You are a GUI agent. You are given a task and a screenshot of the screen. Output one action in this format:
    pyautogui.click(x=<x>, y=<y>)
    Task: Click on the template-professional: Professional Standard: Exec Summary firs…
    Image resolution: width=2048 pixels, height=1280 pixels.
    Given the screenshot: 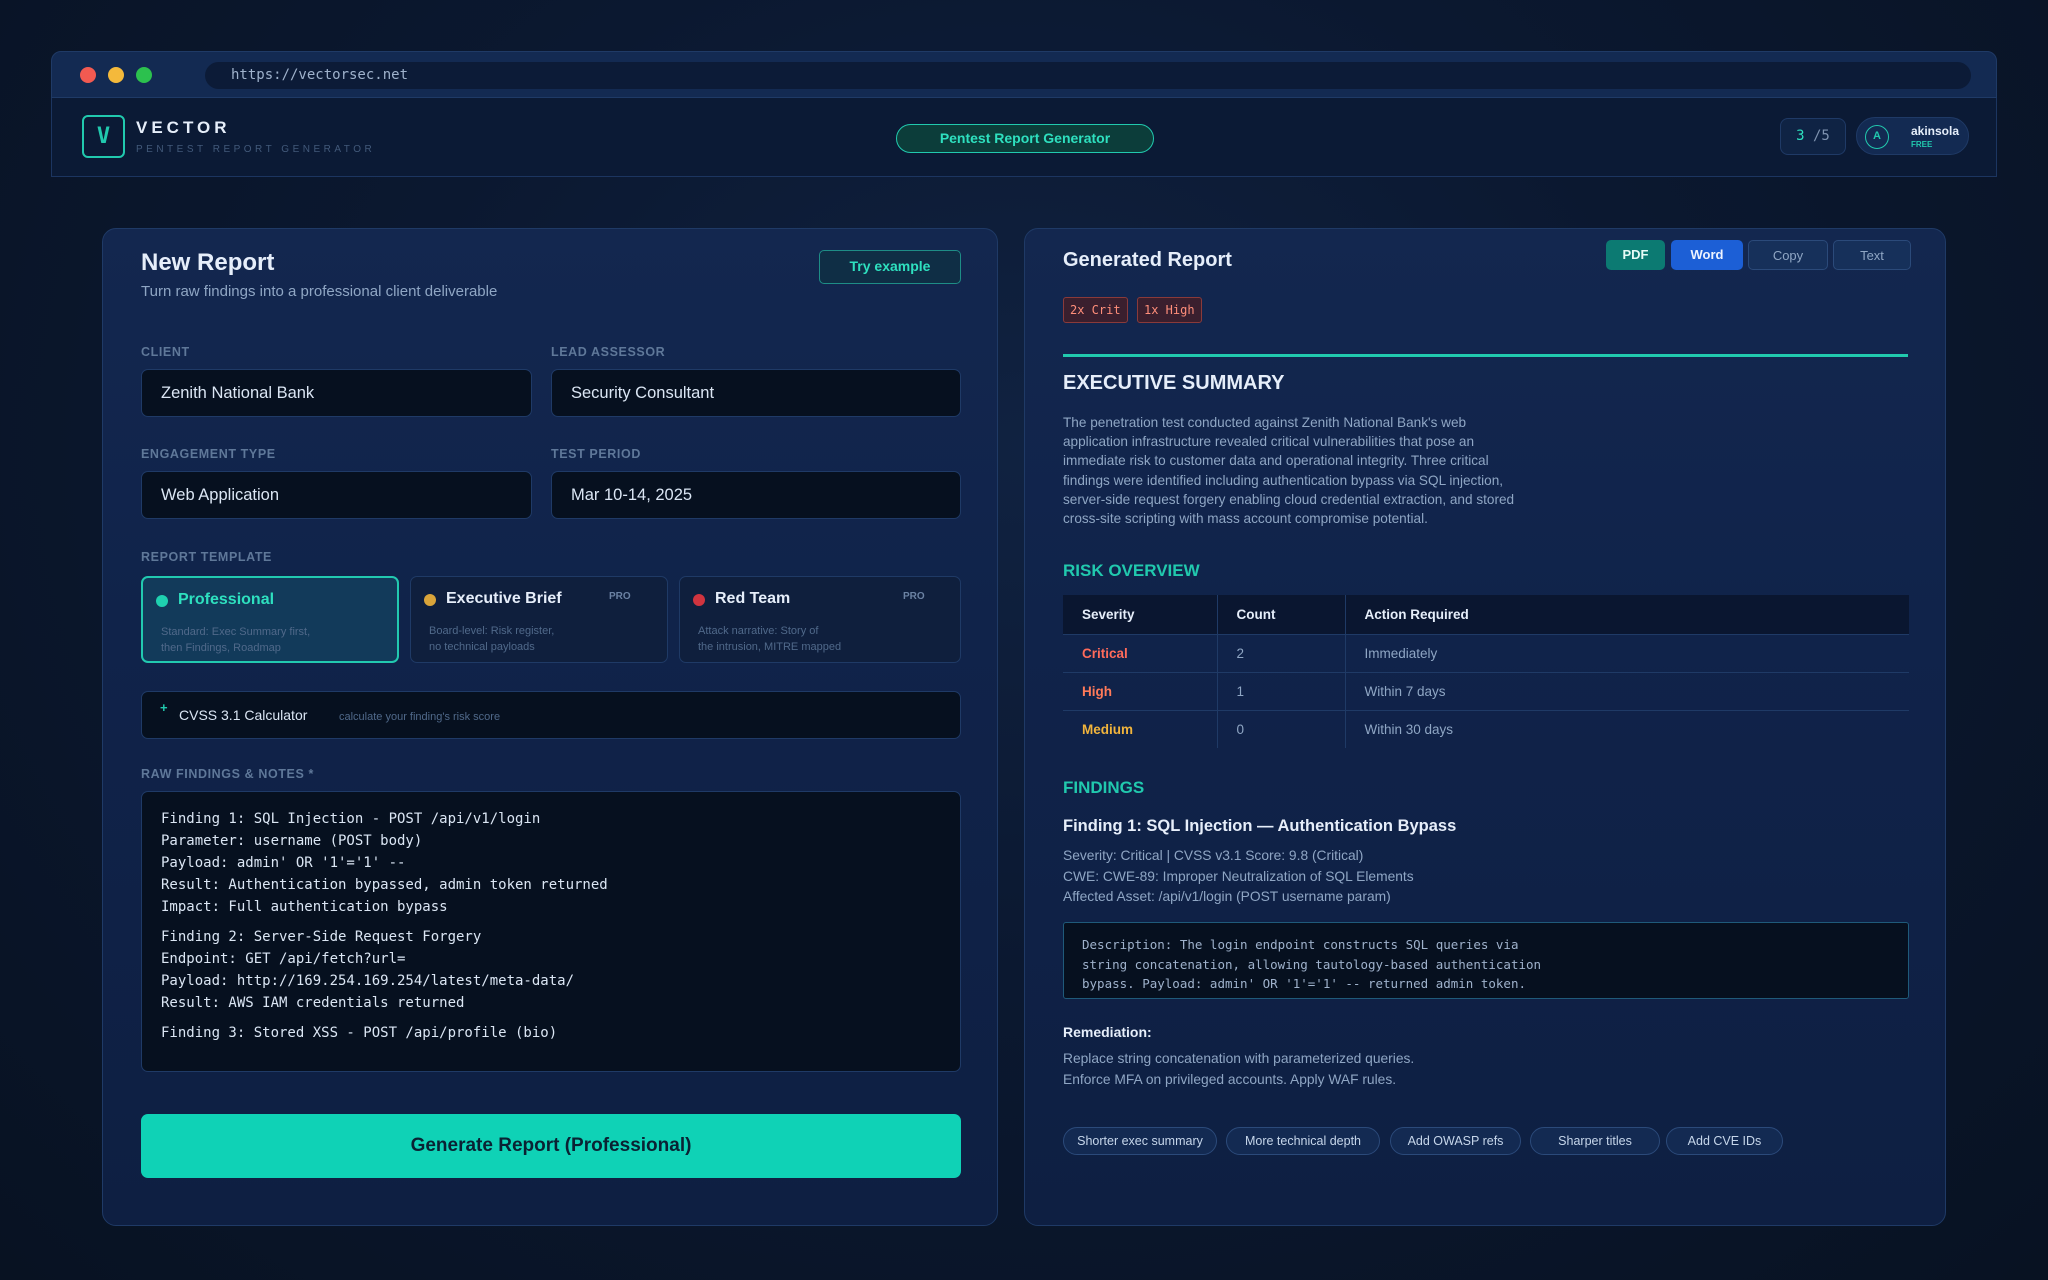 What is the action you would take?
    pyautogui.click(x=270, y=619)
    